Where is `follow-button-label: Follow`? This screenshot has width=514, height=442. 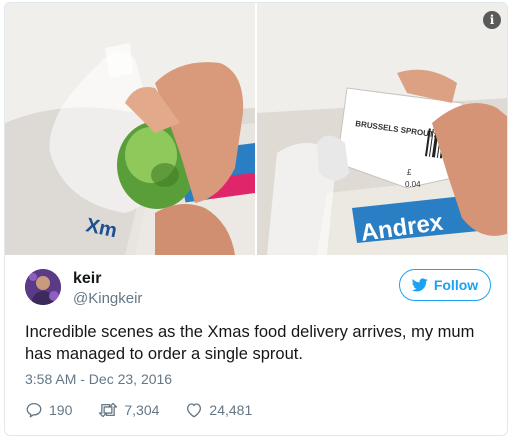
follow-button-label: Follow is located at coordinates (456, 285).